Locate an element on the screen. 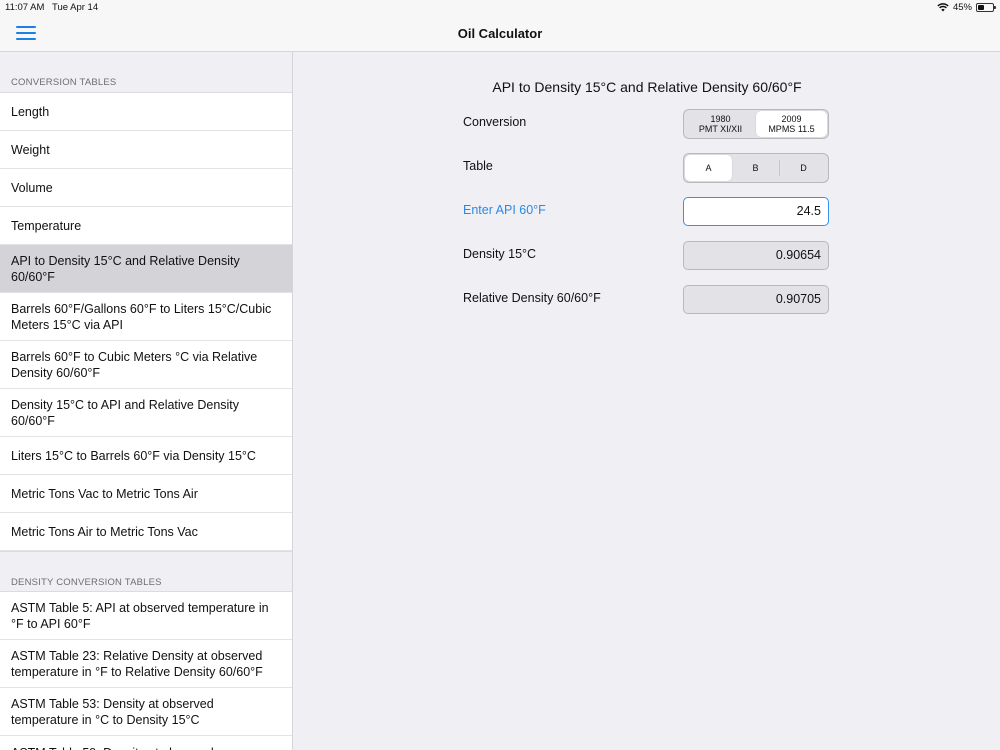 The image size is (1000, 750). status-date: Tue Apr 14 is located at coordinates (75, 7).